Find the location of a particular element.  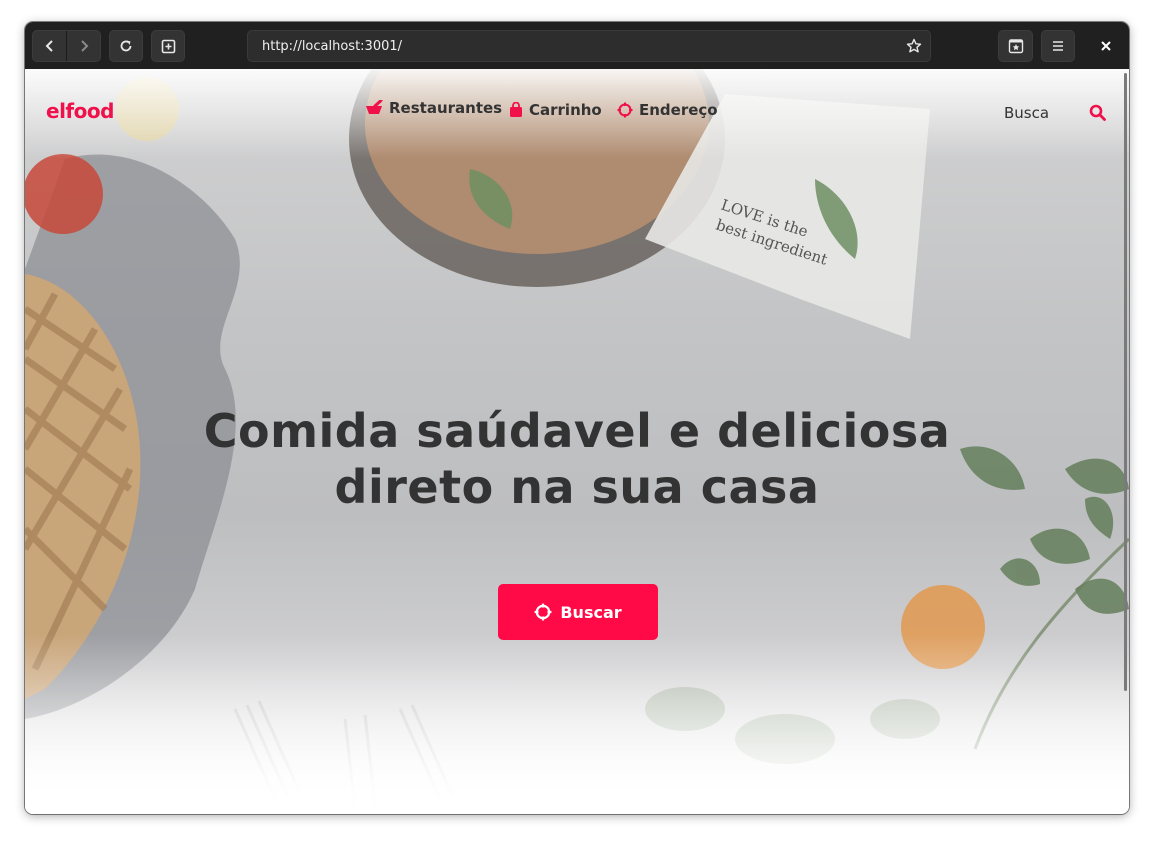

bookmarks-icon is located at coordinates (1015, 46).